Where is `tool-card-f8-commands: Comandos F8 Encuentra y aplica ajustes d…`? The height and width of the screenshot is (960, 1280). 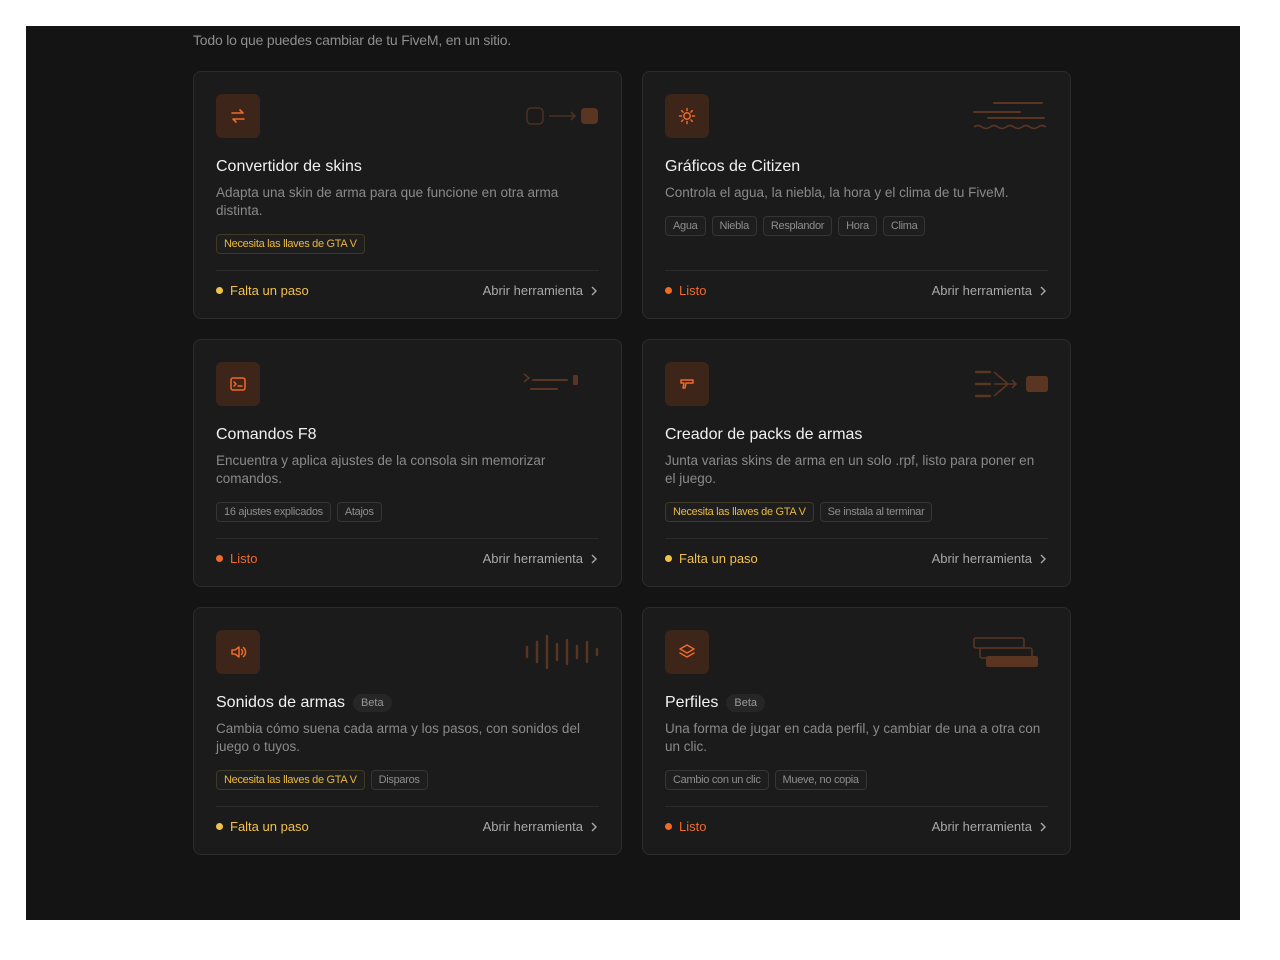 tool-card-f8-commands: Comandos F8 Encuentra y aplica ajustes d… is located at coordinates (407, 463).